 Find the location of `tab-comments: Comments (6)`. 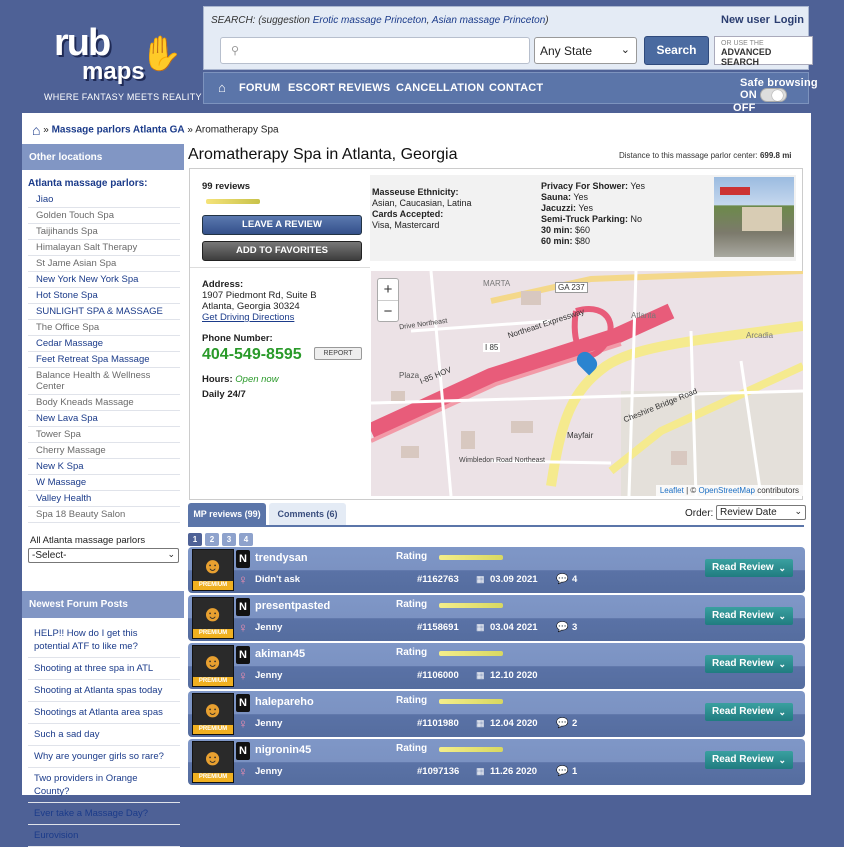

tab-comments: Comments (6) is located at coordinates (307, 514).